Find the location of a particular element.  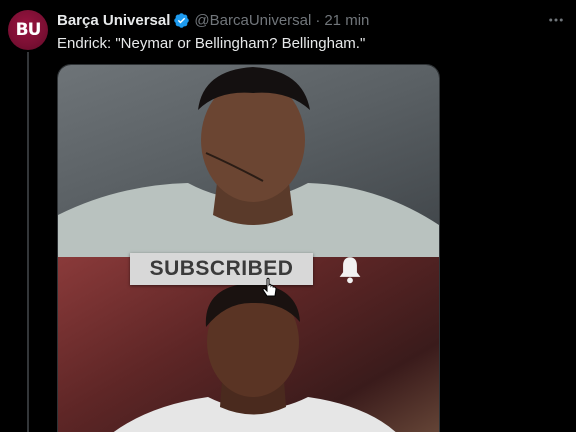

verified-badge-icon is located at coordinates (181, 20).